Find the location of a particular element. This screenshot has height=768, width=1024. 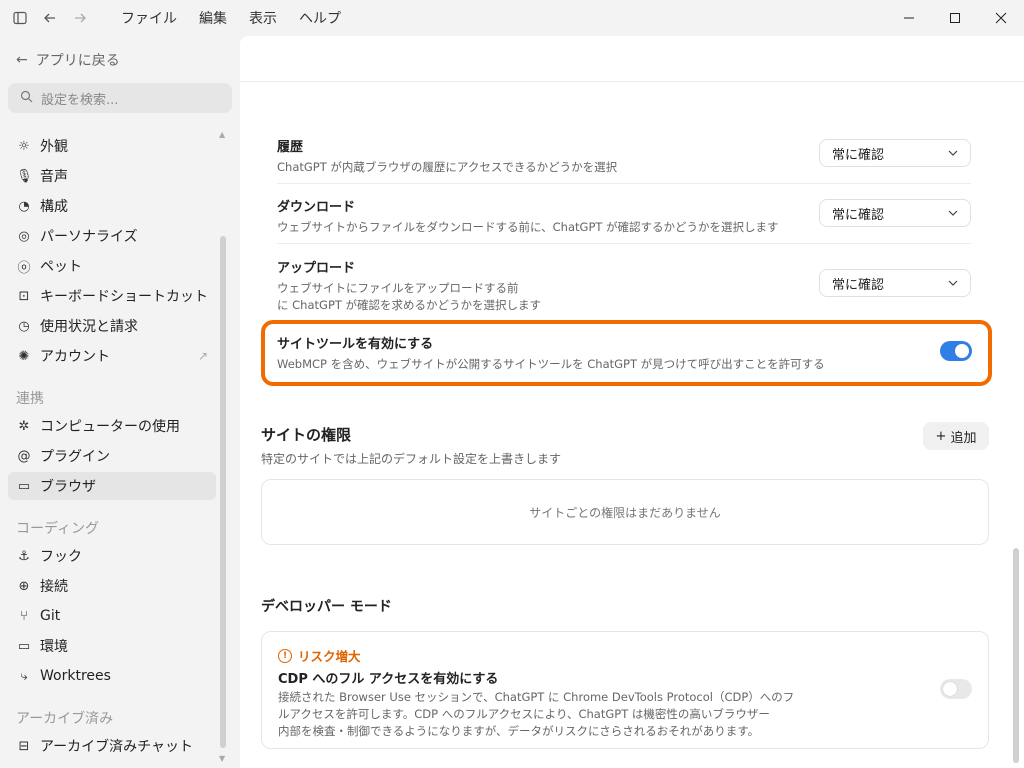

title-bar-left: ファイル 編集 表示 ヘルプ is located at coordinates (176, 18).